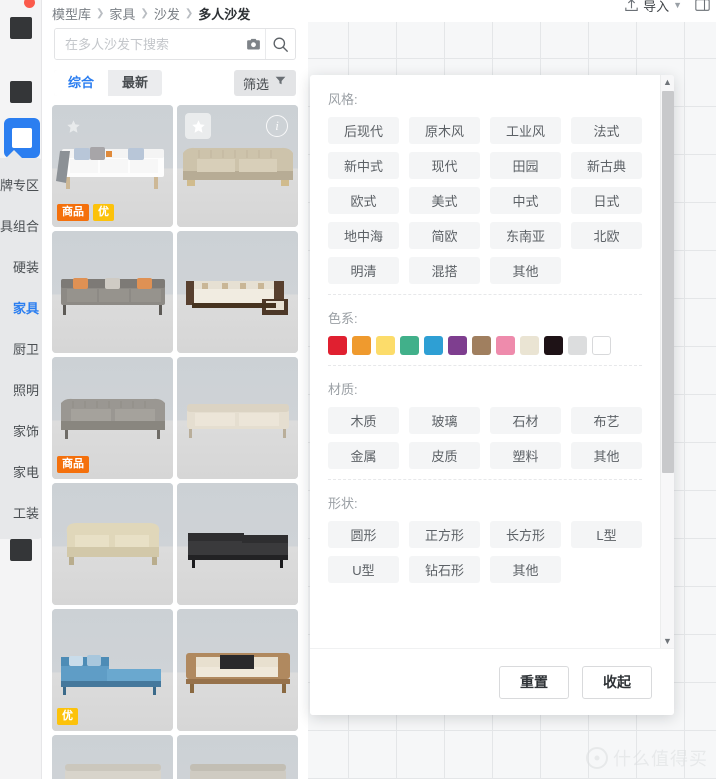 The height and width of the screenshot is (779, 716). Describe the element at coordinates (122, 13) in the screenshot. I see `breadcrumb-item-1: 家具` at that location.